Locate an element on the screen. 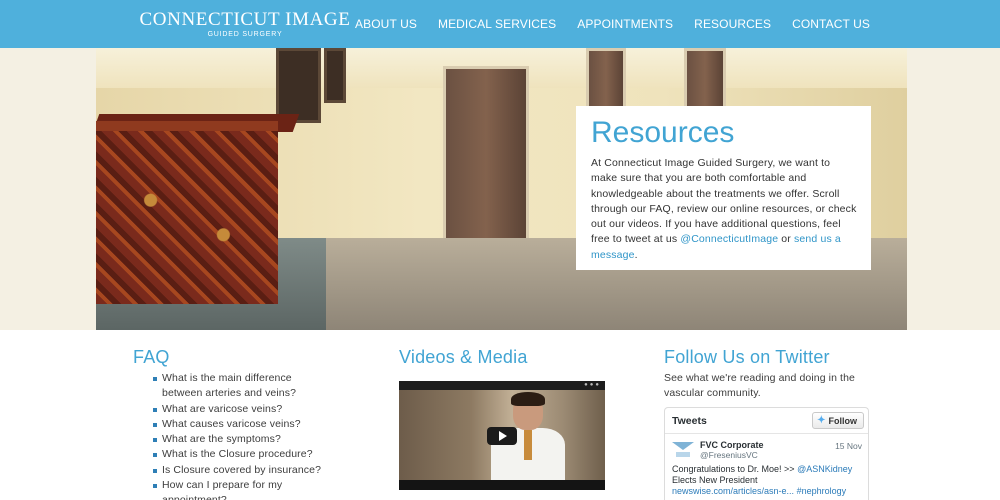  fvc-avatar-icon is located at coordinates (683, 451).